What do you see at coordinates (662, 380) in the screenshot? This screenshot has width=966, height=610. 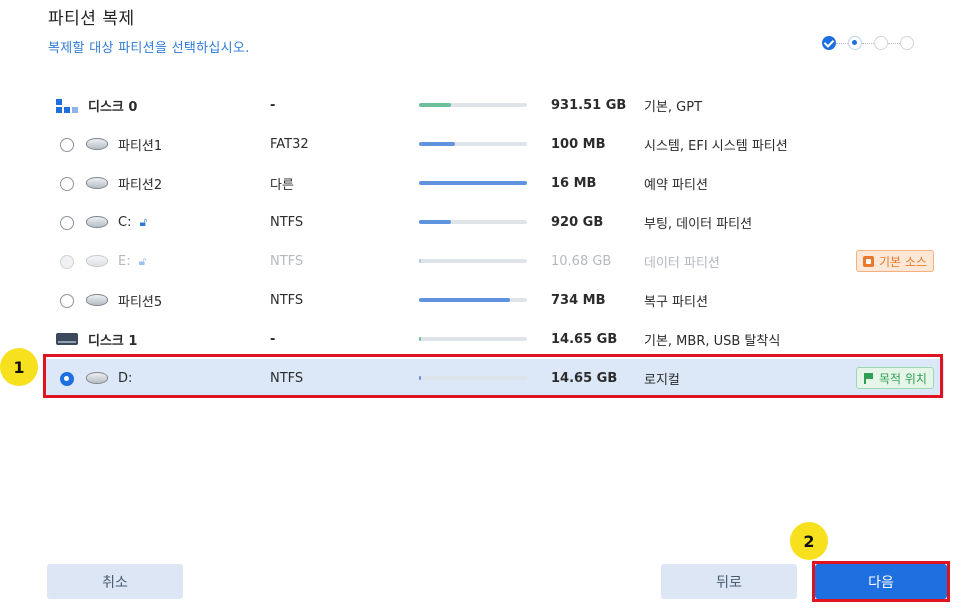 I see `partition-type: 로지컬` at bounding box center [662, 380].